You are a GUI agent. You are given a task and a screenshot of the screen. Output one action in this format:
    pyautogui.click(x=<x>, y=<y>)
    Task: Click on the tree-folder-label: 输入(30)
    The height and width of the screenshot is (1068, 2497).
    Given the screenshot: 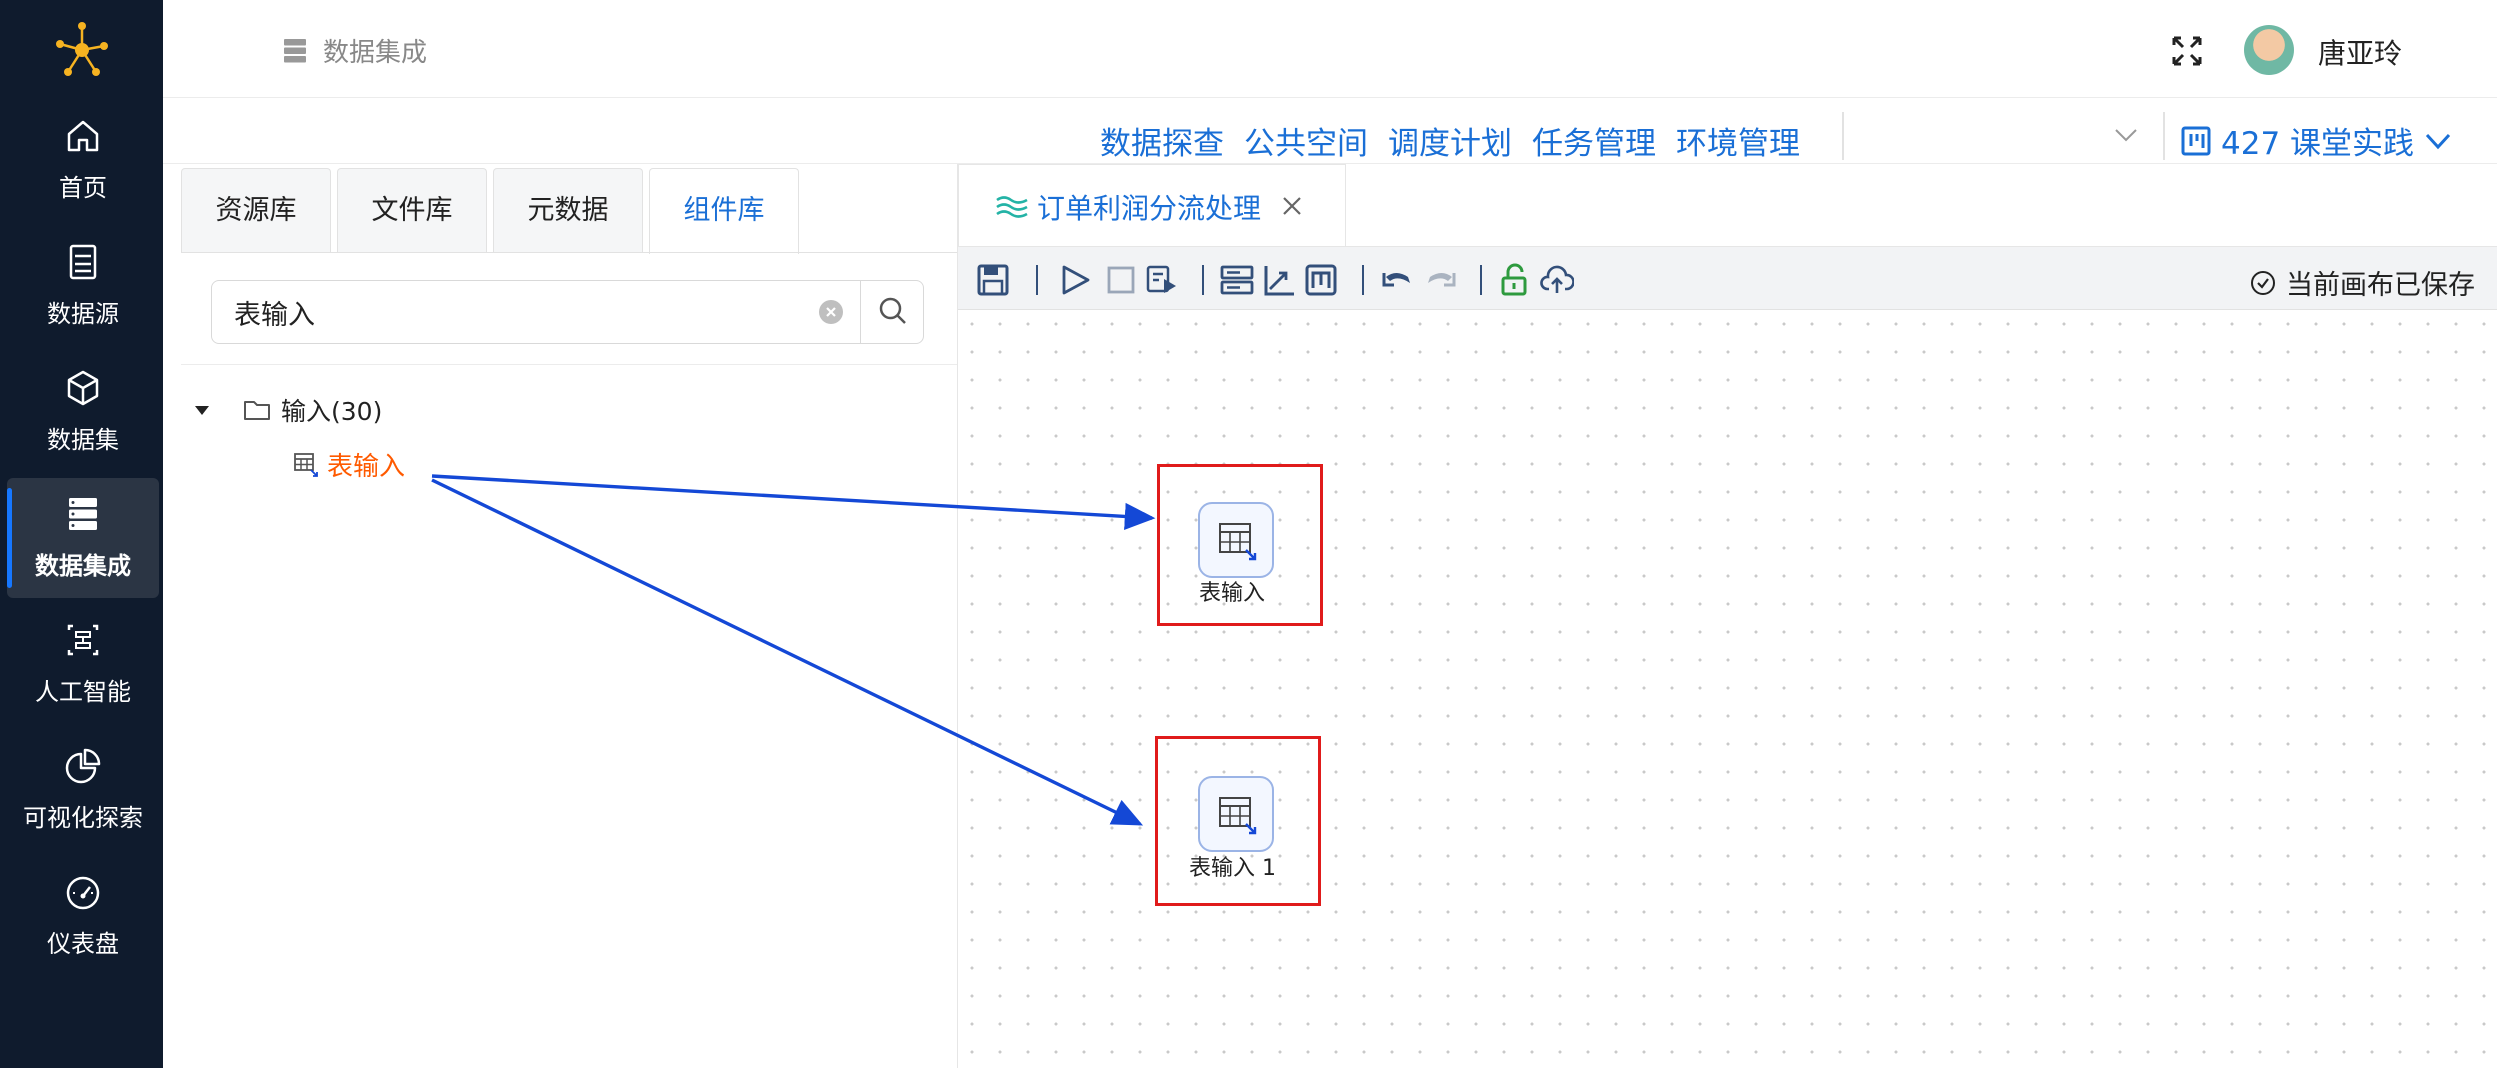 What is the action you would take?
    pyautogui.click(x=332, y=411)
    